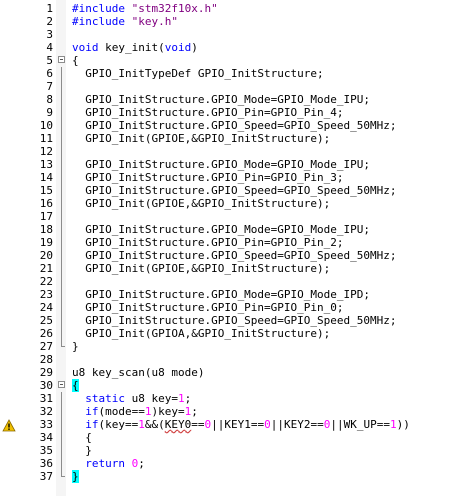 This screenshot has height=496, width=451. I want to click on code-line: 17, so click(225, 216).